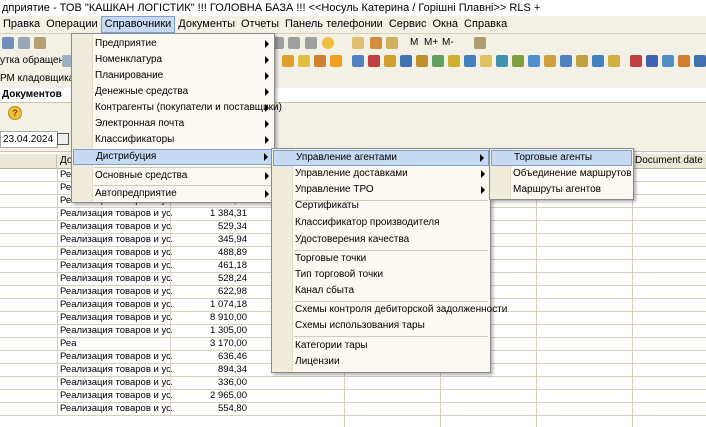 The width and height of the screenshot is (706, 427). What do you see at coordinates (353, 409) in the screenshot?
I see `table-row: Реализация товаров и услу...554,80` at bounding box center [353, 409].